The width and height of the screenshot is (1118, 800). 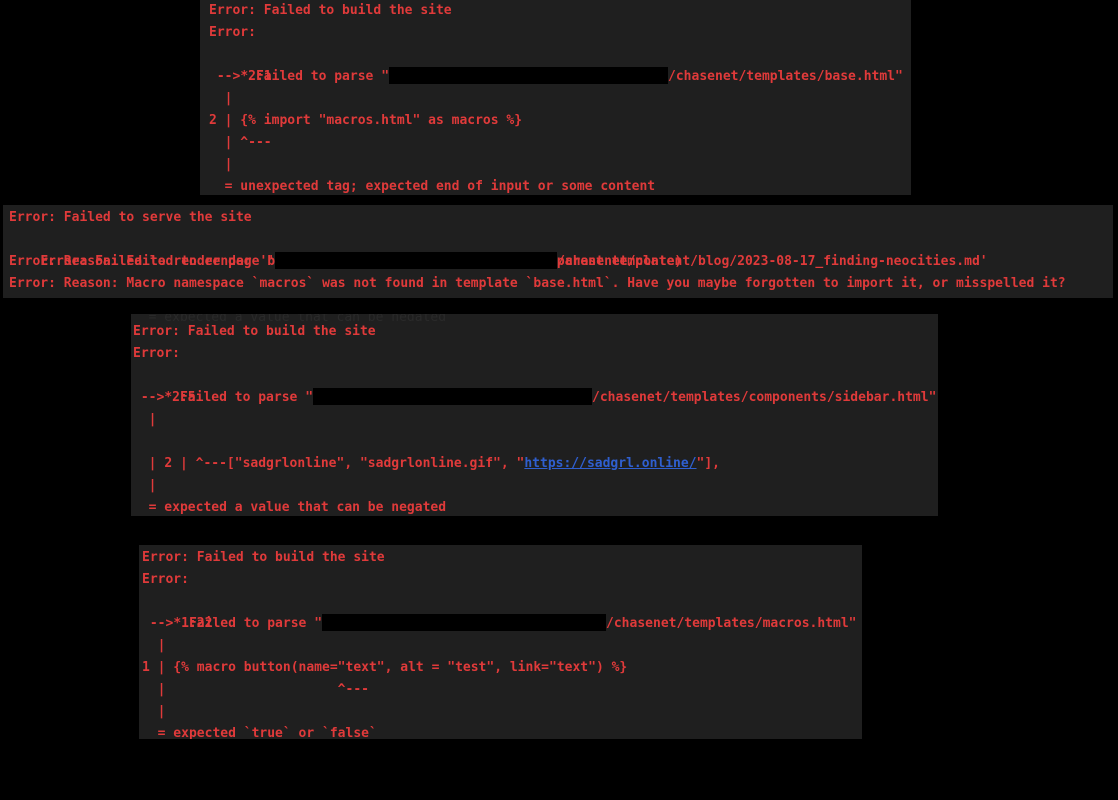 I want to click on error-line-explanation: = expected `true` or `false`, so click(x=259, y=732).